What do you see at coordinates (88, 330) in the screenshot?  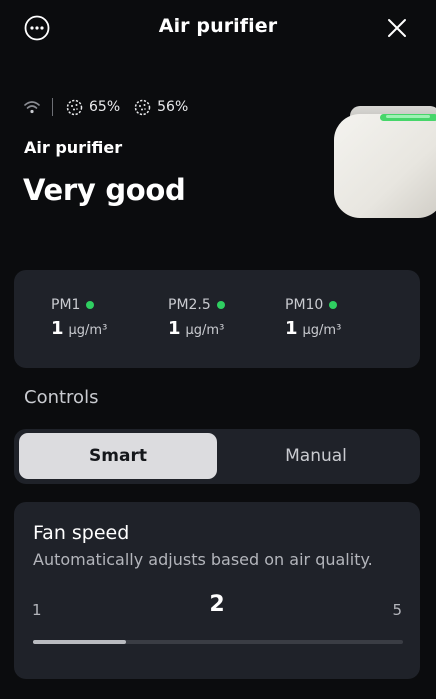 I see `pm1-unit: μg/m³` at bounding box center [88, 330].